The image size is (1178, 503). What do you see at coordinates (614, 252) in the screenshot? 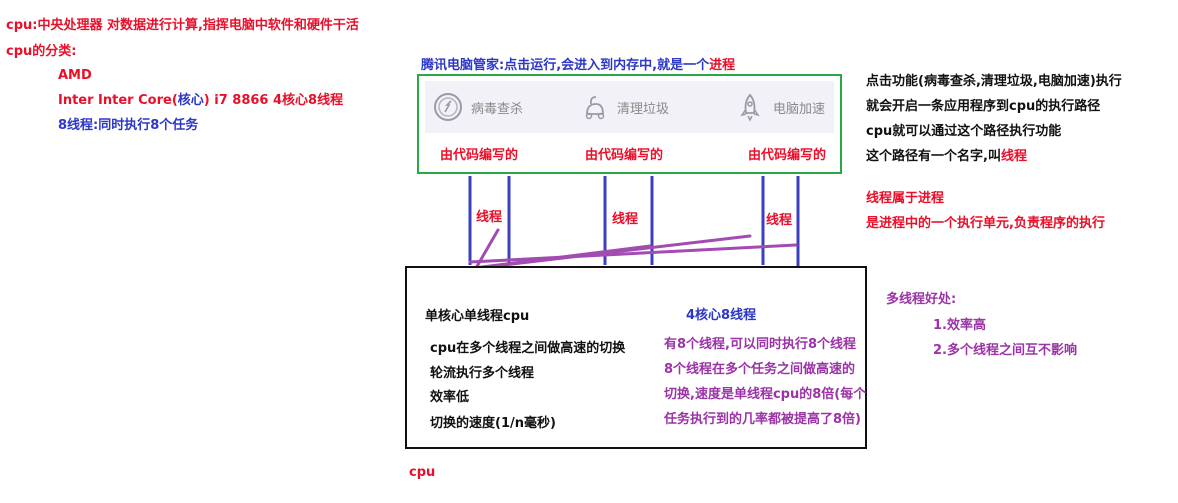
I see `switch-path` at bounding box center [614, 252].